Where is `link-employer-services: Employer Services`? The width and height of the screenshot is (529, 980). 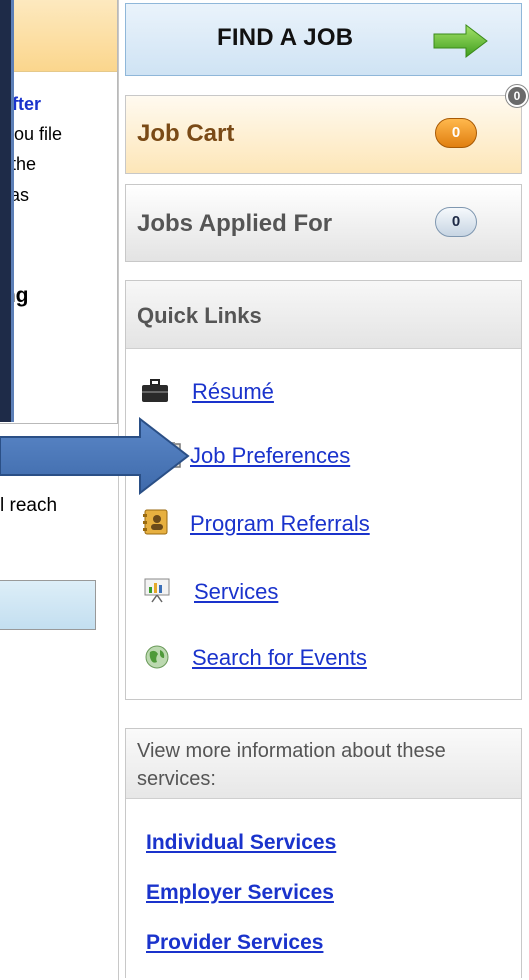
link-employer-services: Employer Services is located at coordinates (240, 893).